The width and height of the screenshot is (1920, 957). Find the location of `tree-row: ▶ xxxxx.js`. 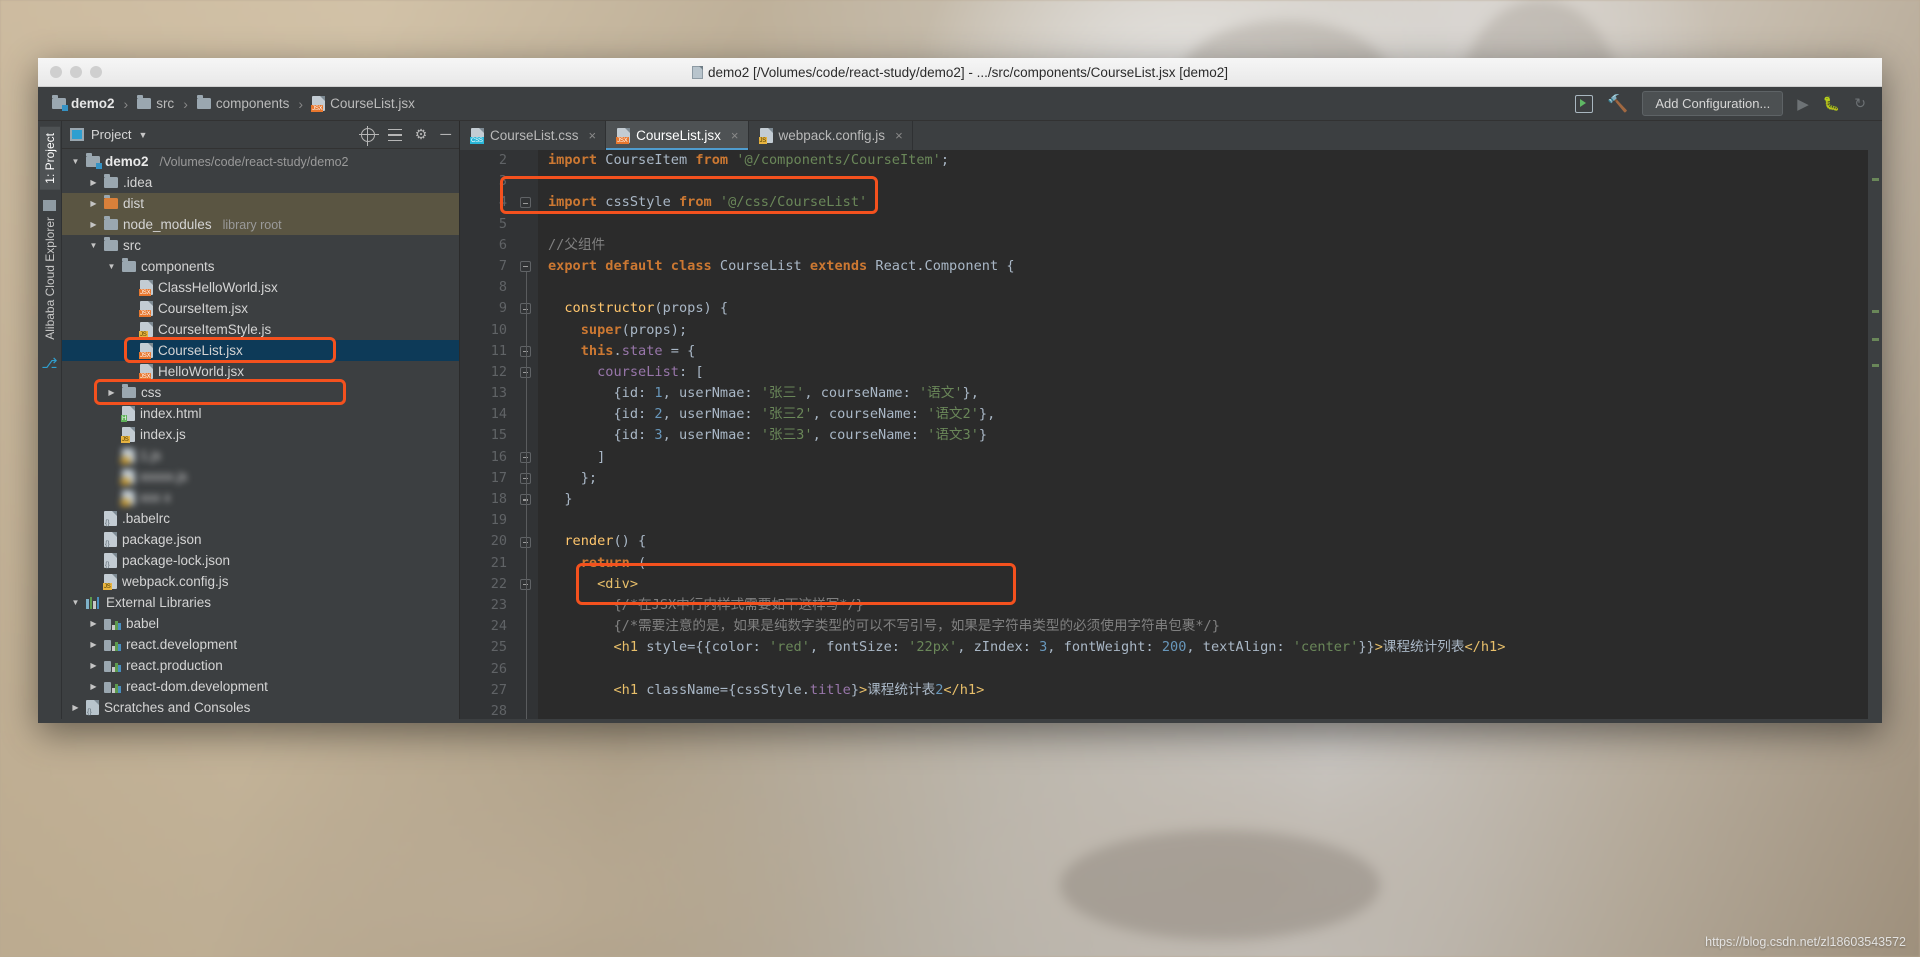

tree-row: ▶ xxxxx.js is located at coordinates (260, 476).